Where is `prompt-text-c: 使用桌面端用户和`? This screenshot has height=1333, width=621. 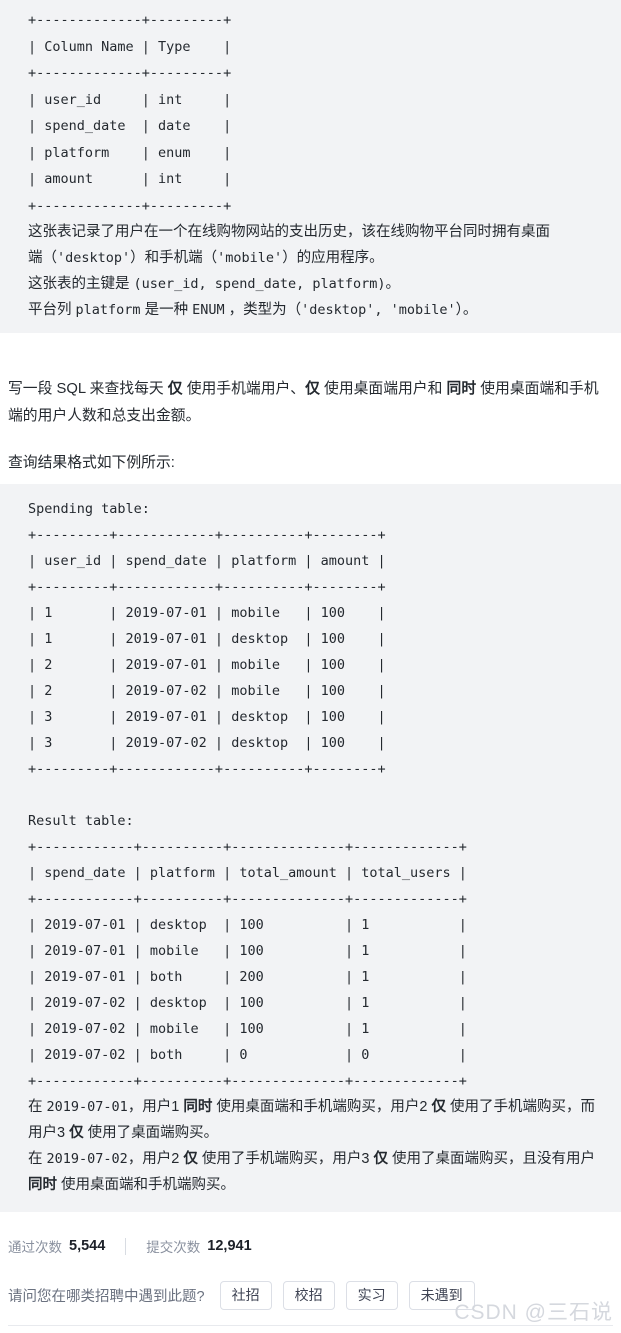 prompt-text-c: 使用桌面端用户和 is located at coordinates (383, 389).